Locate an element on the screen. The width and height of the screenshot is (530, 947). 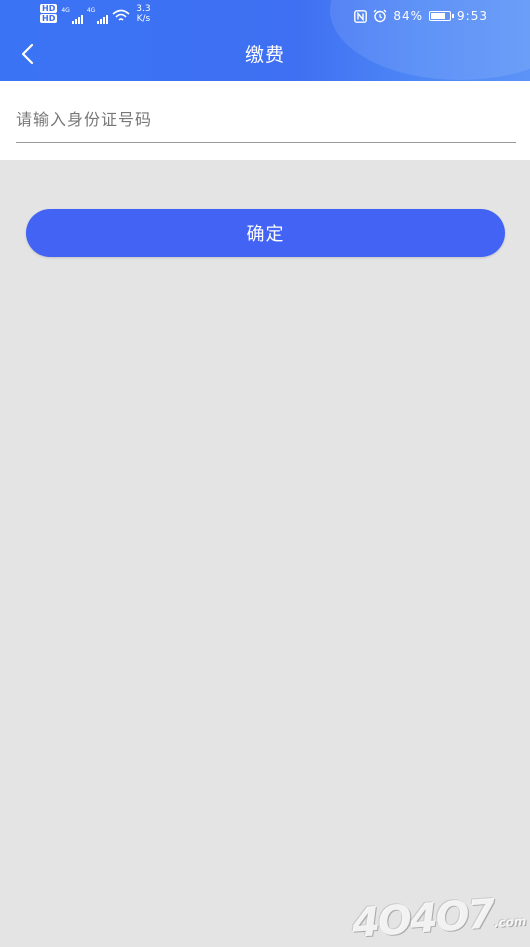
network-speed: 3.3 K/s is located at coordinates (143, 14).